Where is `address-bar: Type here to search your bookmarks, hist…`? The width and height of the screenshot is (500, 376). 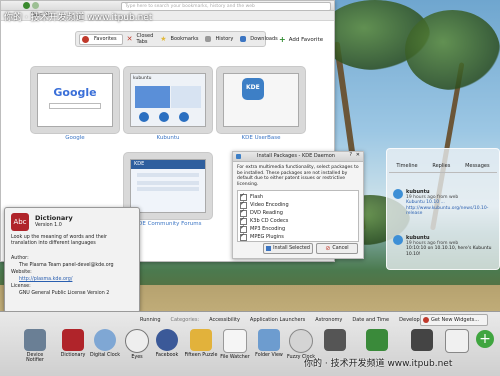 address-bar: Type here to search your bookmarks, hist… is located at coordinates (226, 6).